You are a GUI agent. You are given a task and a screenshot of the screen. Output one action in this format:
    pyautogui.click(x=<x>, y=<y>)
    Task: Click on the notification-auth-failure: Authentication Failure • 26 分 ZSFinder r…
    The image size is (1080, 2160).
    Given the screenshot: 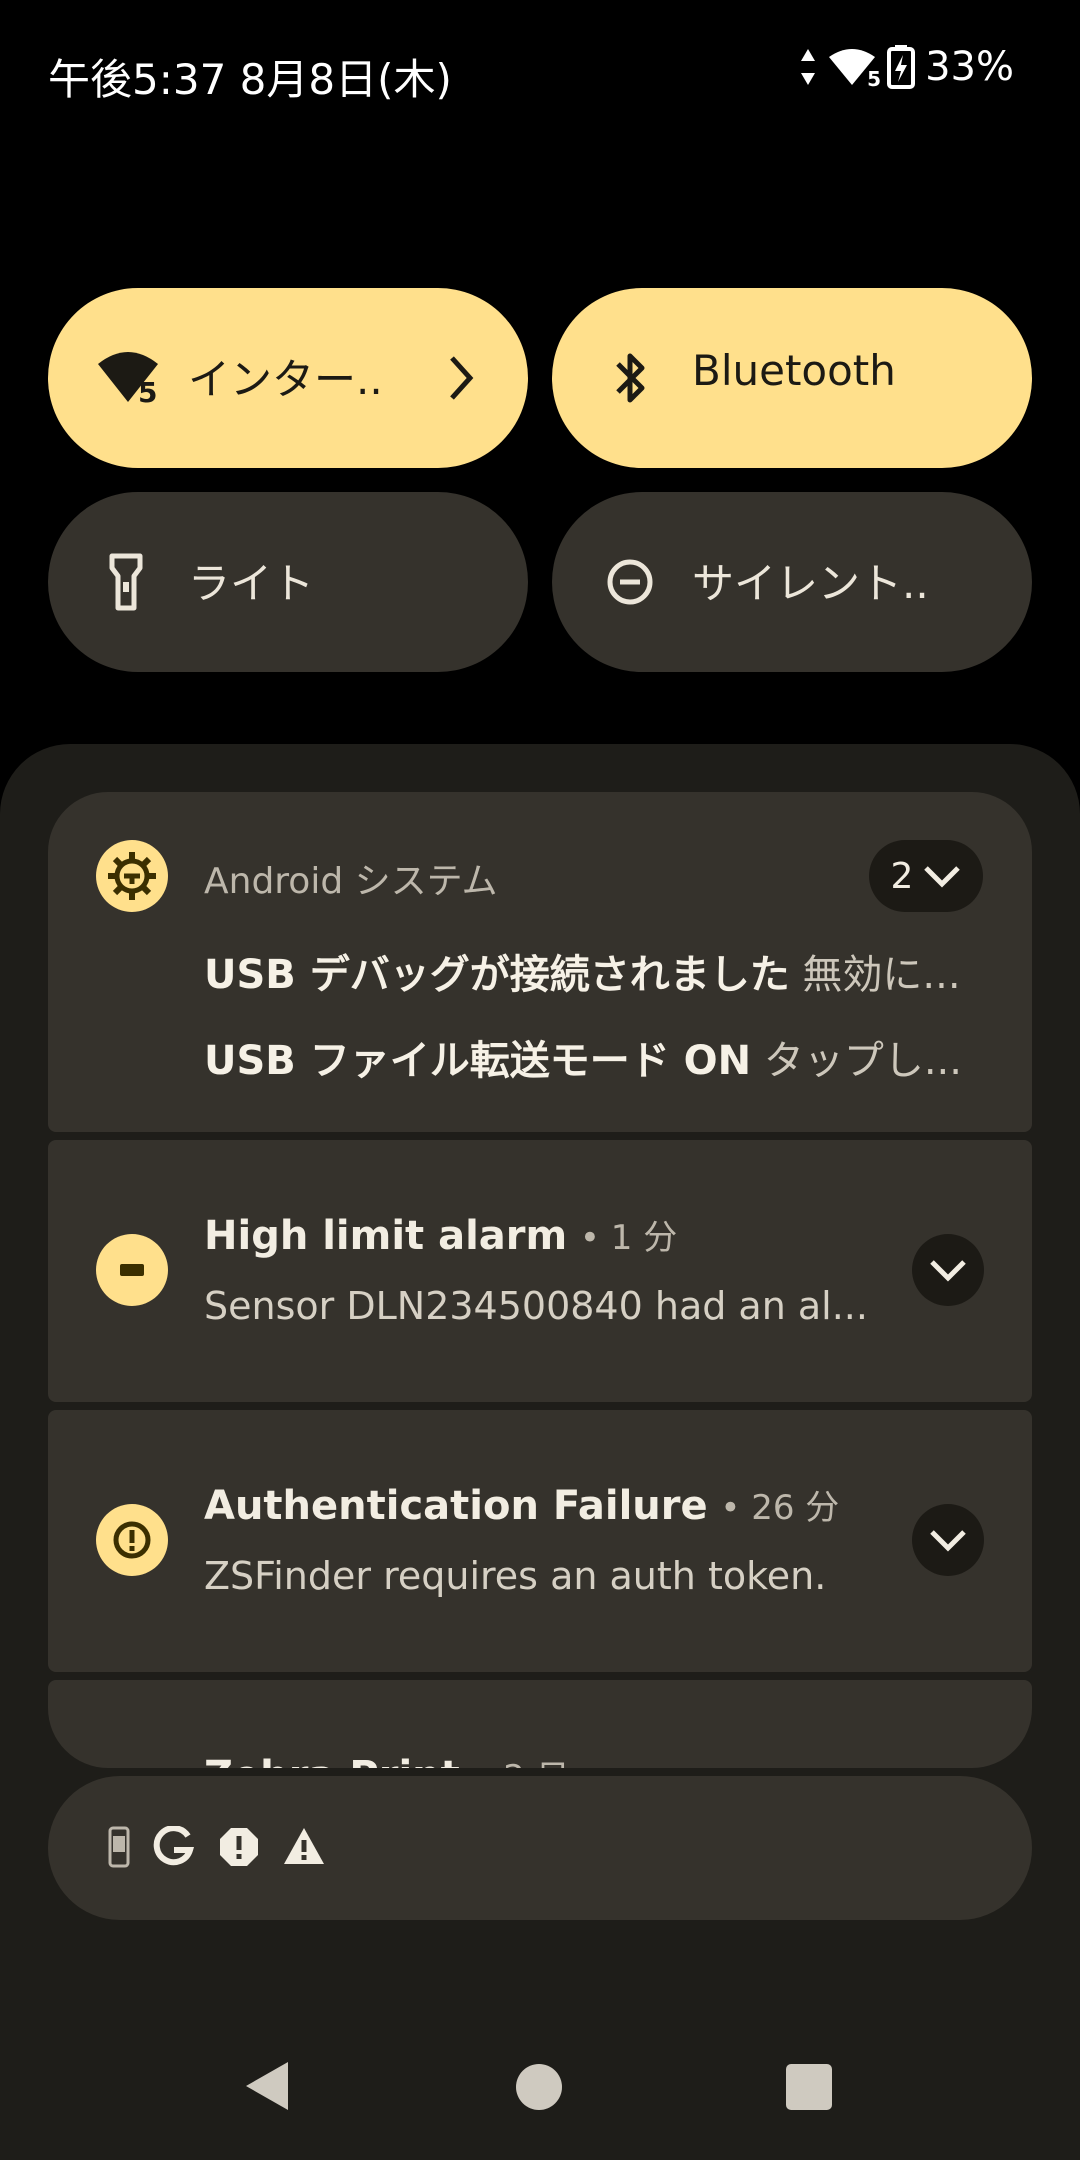 What is the action you would take?
    pyautogui.click(x=540, y=1541)
    